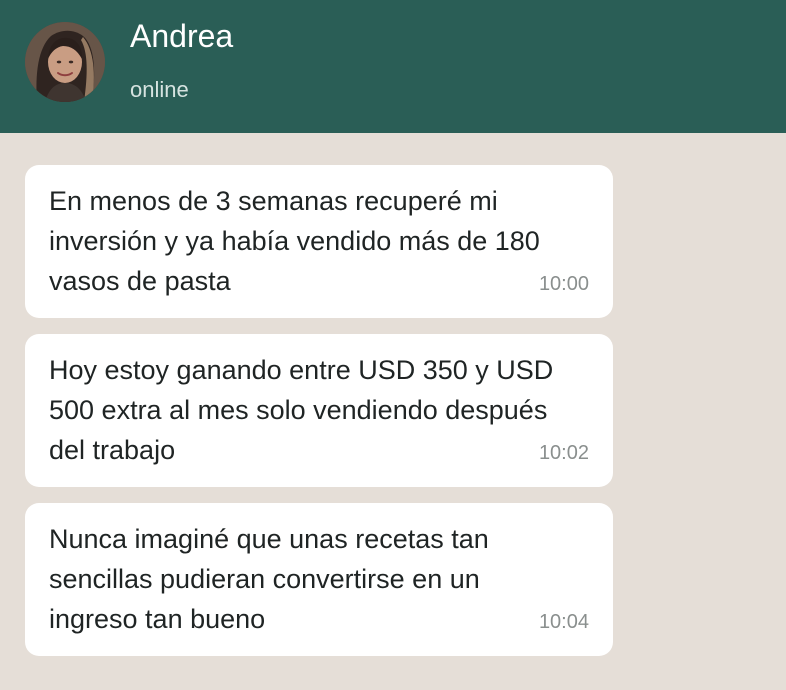 The width and height of the screenshot is (786, 690). I want to click on avatar, so click(65, 62).